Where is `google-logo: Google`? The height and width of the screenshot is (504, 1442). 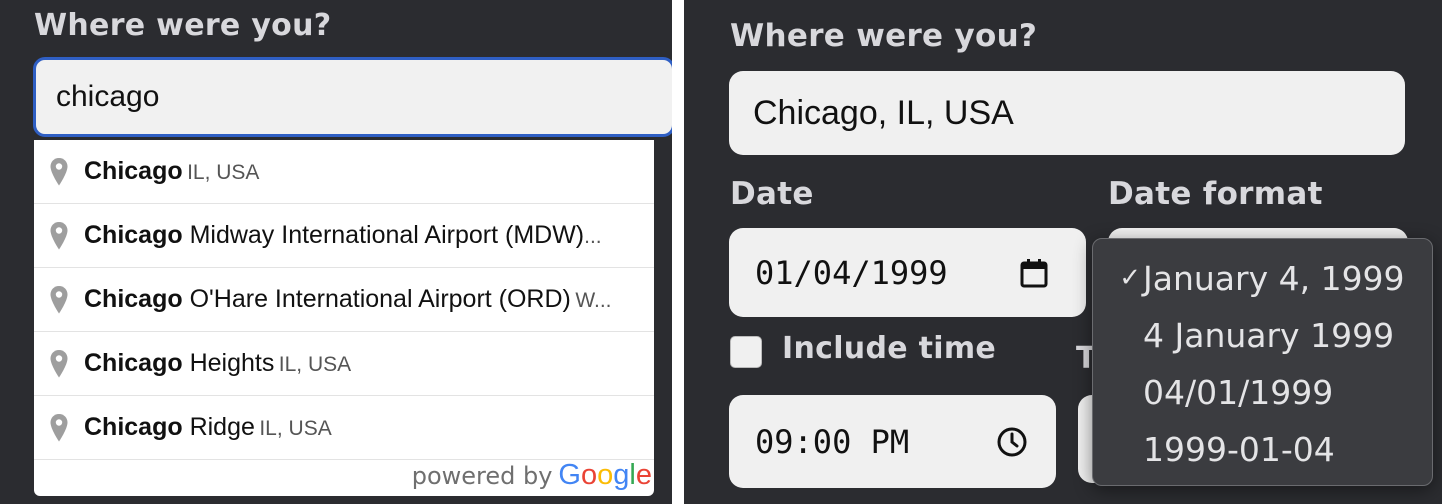
google-logo: Google is located at coordinates (605, 475).